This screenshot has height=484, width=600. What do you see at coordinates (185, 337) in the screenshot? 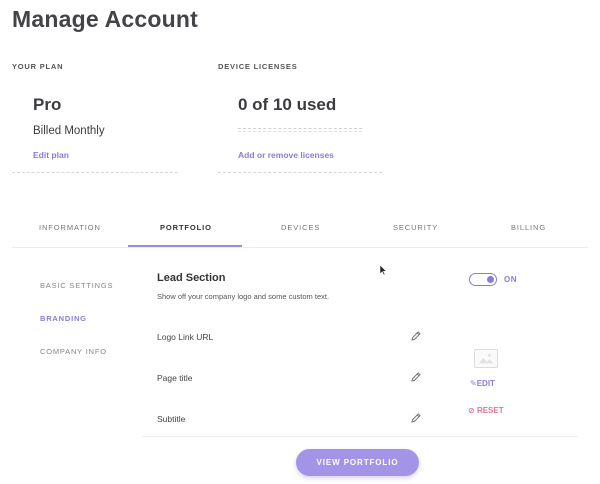
I see `logo-link-url-label: Logo Link URL` at bounding box center [185, 337].